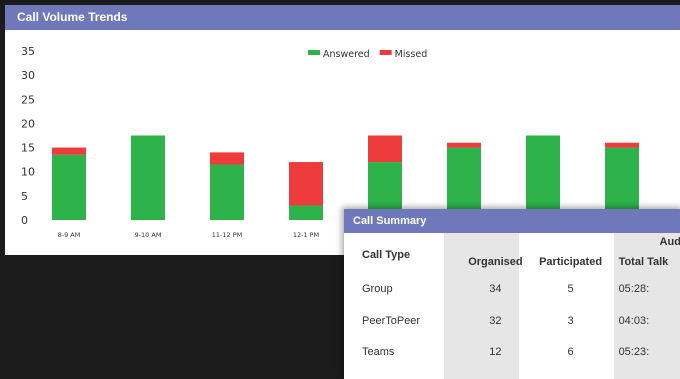  I want to click on call-type-header: Call Type, so click(386, 255).